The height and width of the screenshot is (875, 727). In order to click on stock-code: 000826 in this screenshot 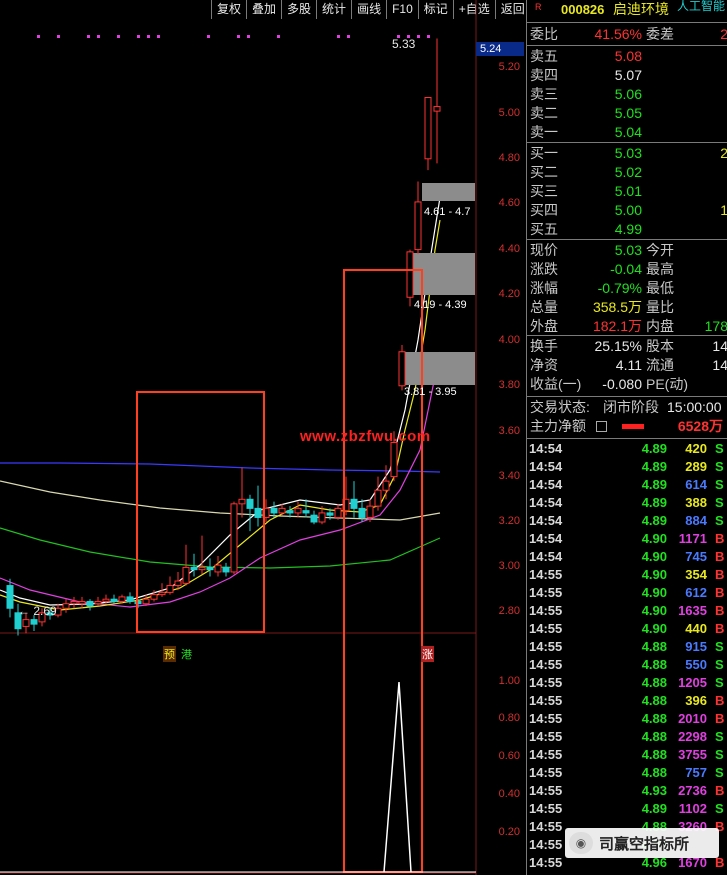, I will do `click(583, 9)`.